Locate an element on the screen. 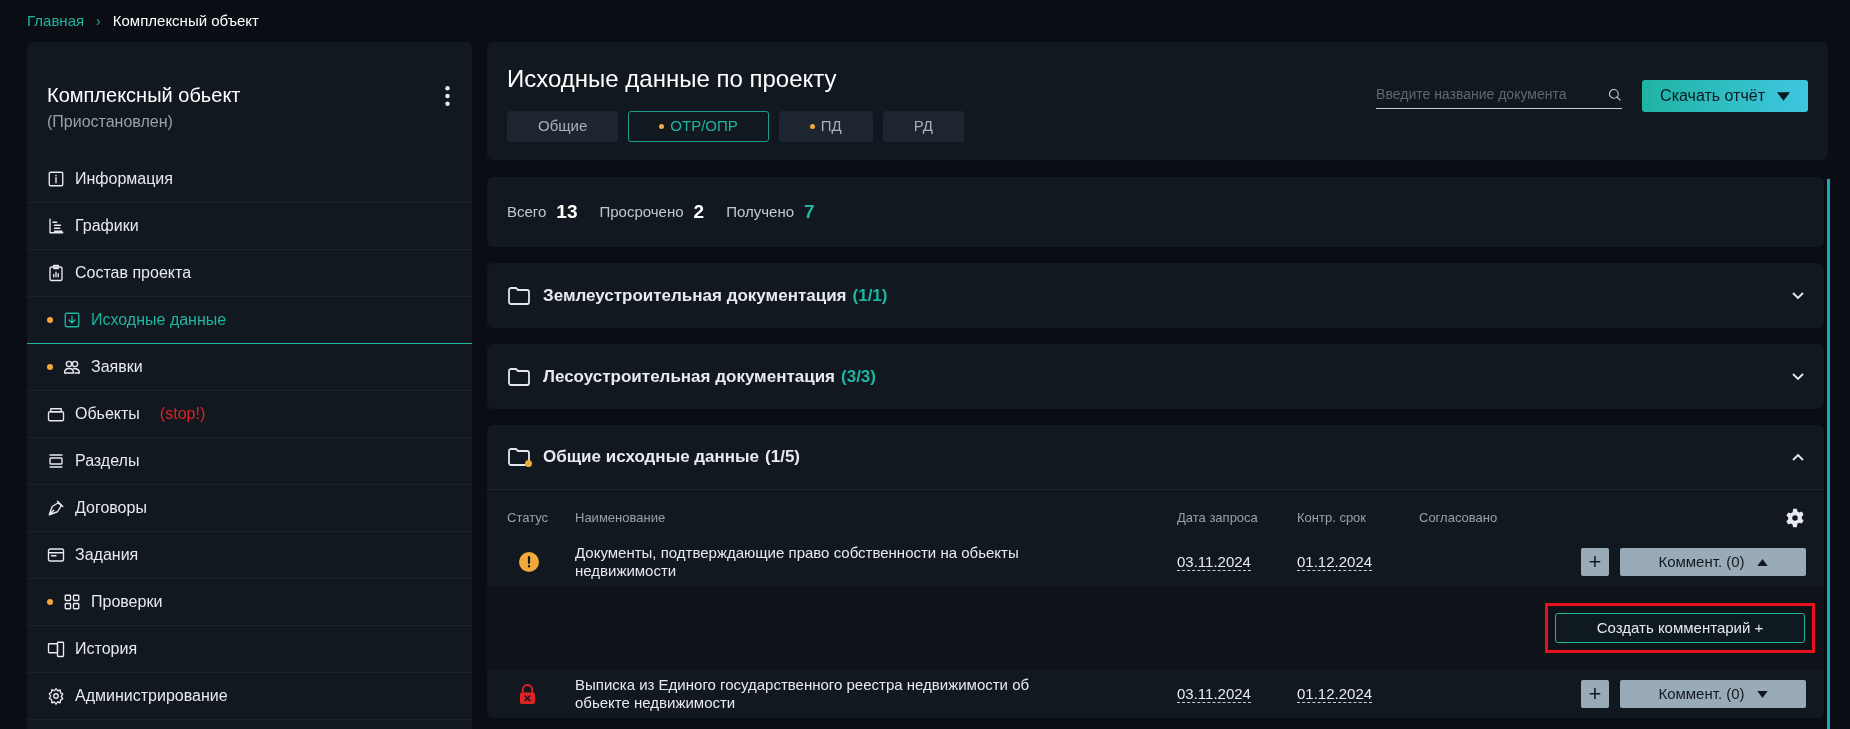 This screenshot has width=1850, height=729. stat-label: Всего is located at coordinates (527, 211).